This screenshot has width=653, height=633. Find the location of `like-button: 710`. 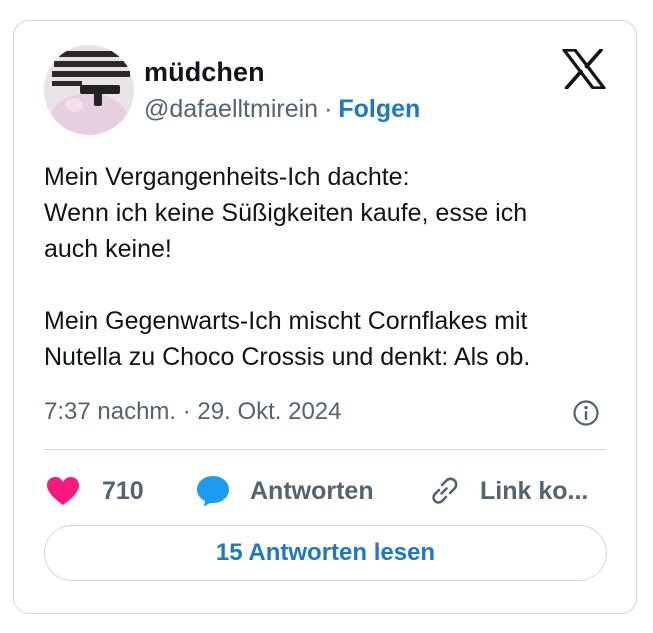

like-button: 710 is located at coordinates (95, 491).